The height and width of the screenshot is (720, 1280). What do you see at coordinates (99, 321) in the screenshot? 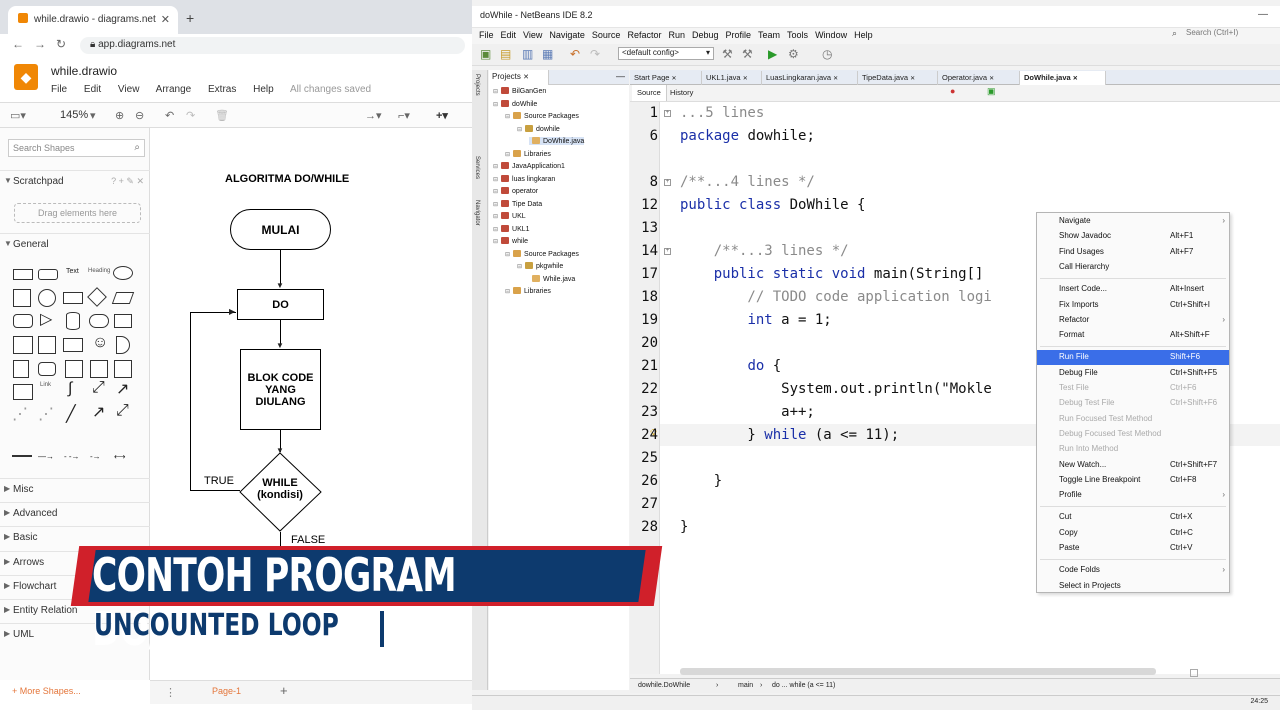
I see `cloud-shape-icon` at bounding box center [99, 321].